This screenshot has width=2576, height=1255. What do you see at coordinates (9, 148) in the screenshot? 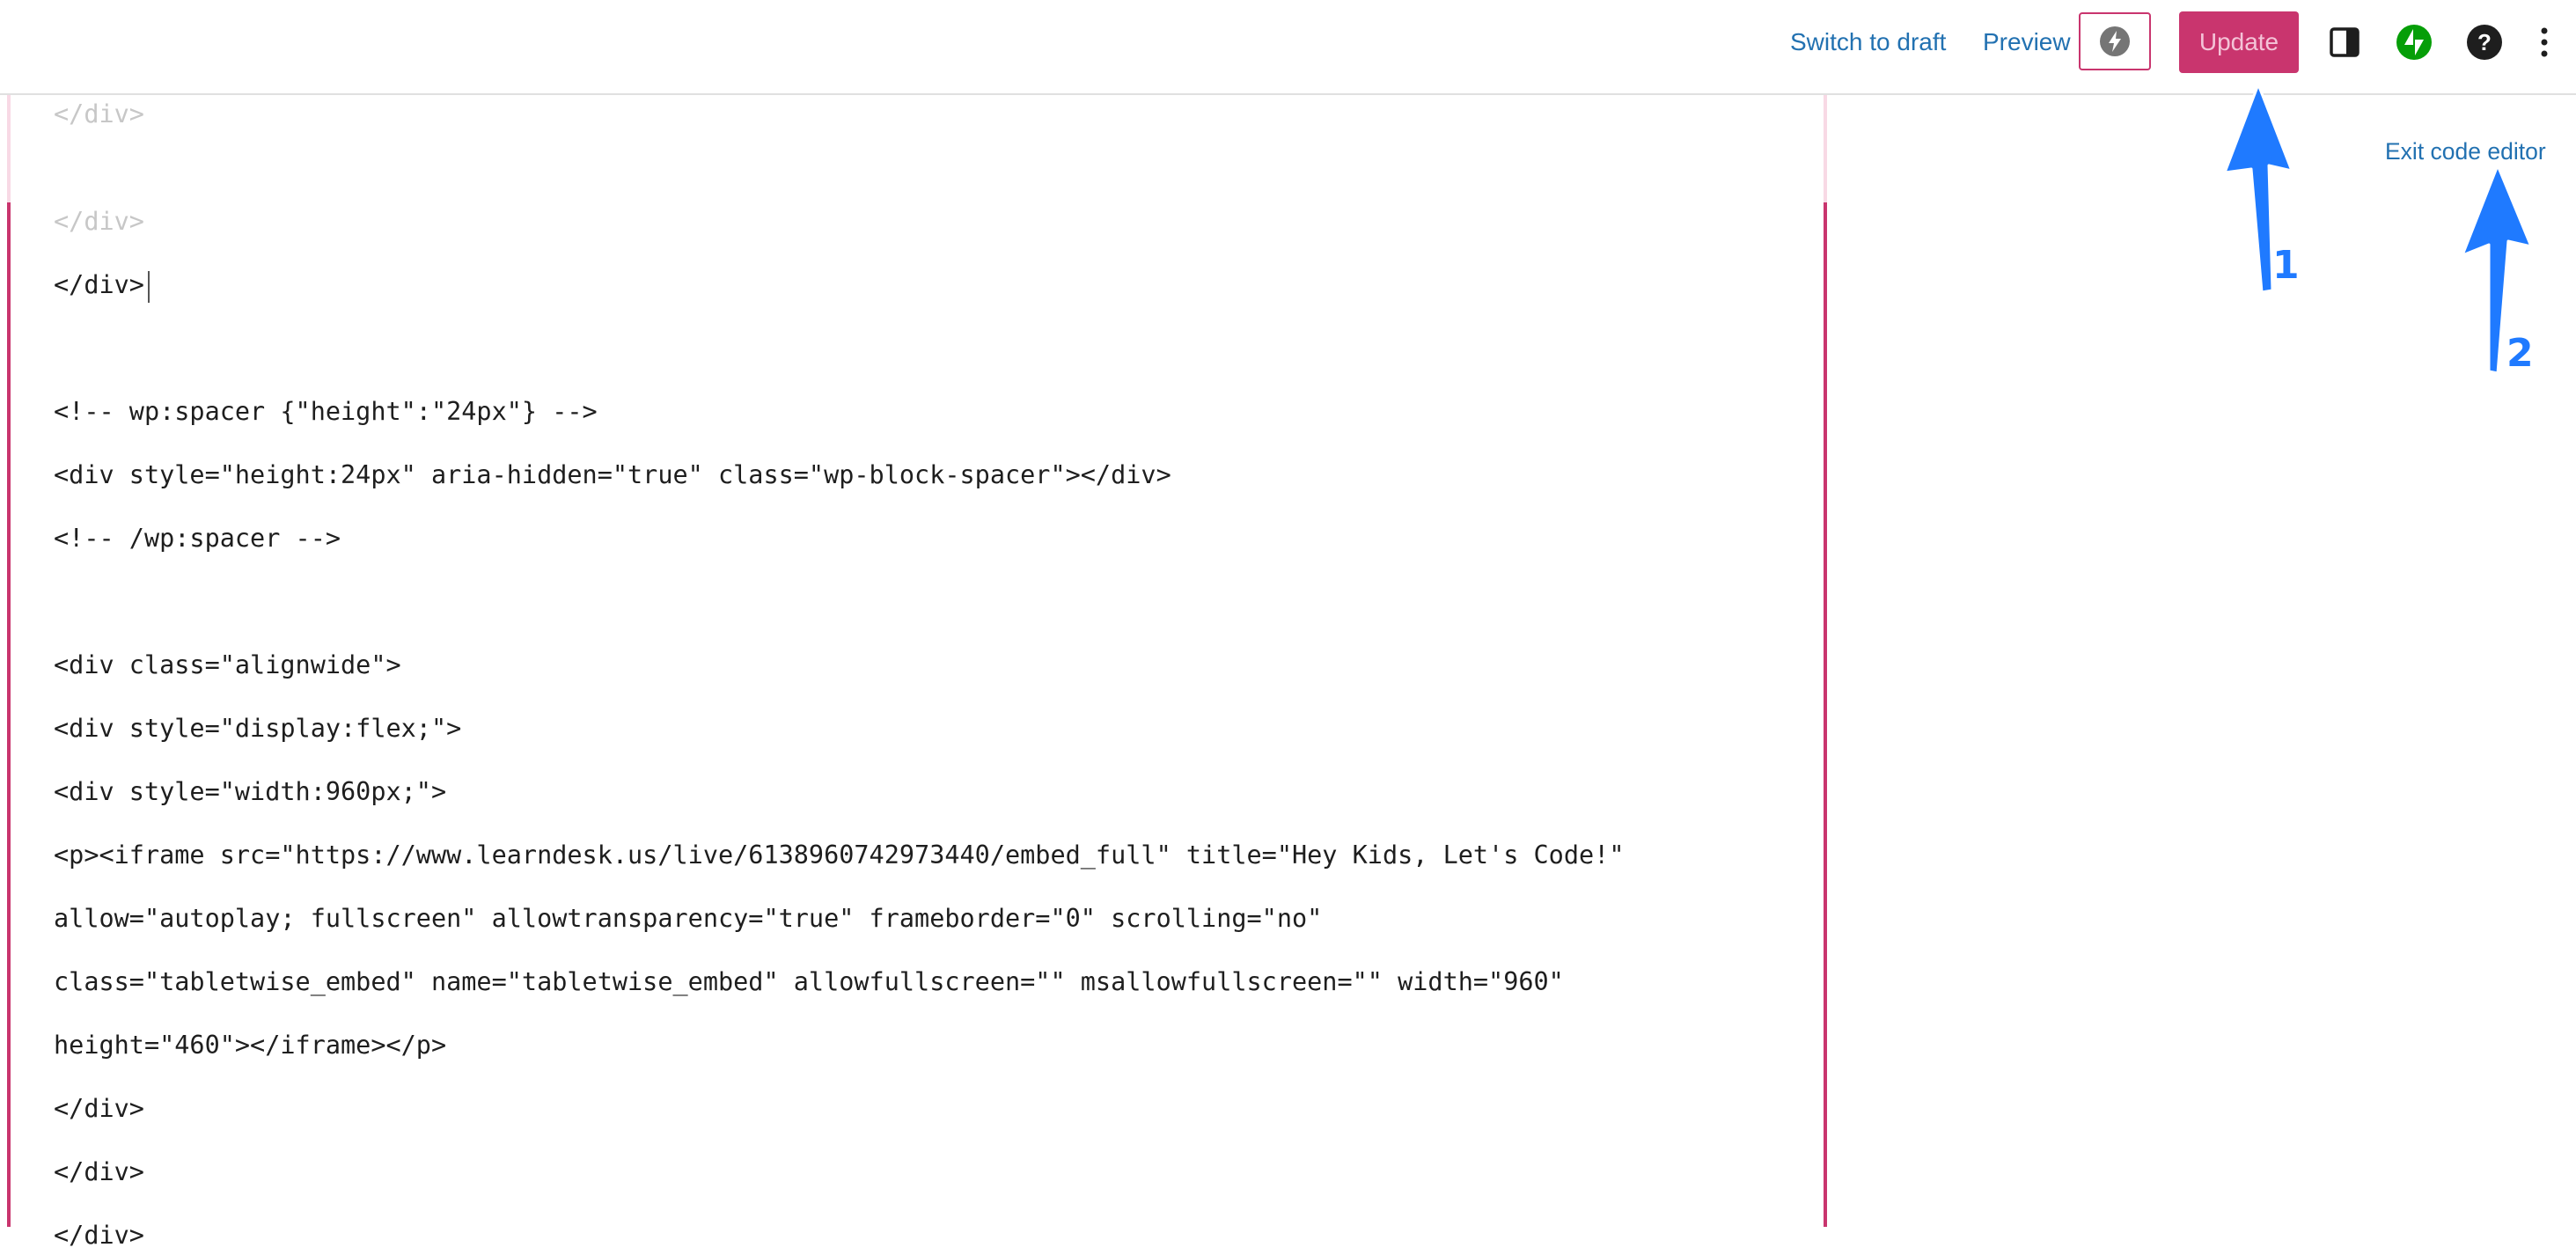
I see `editor-left-border-faded` at bounding box center [9, 148].